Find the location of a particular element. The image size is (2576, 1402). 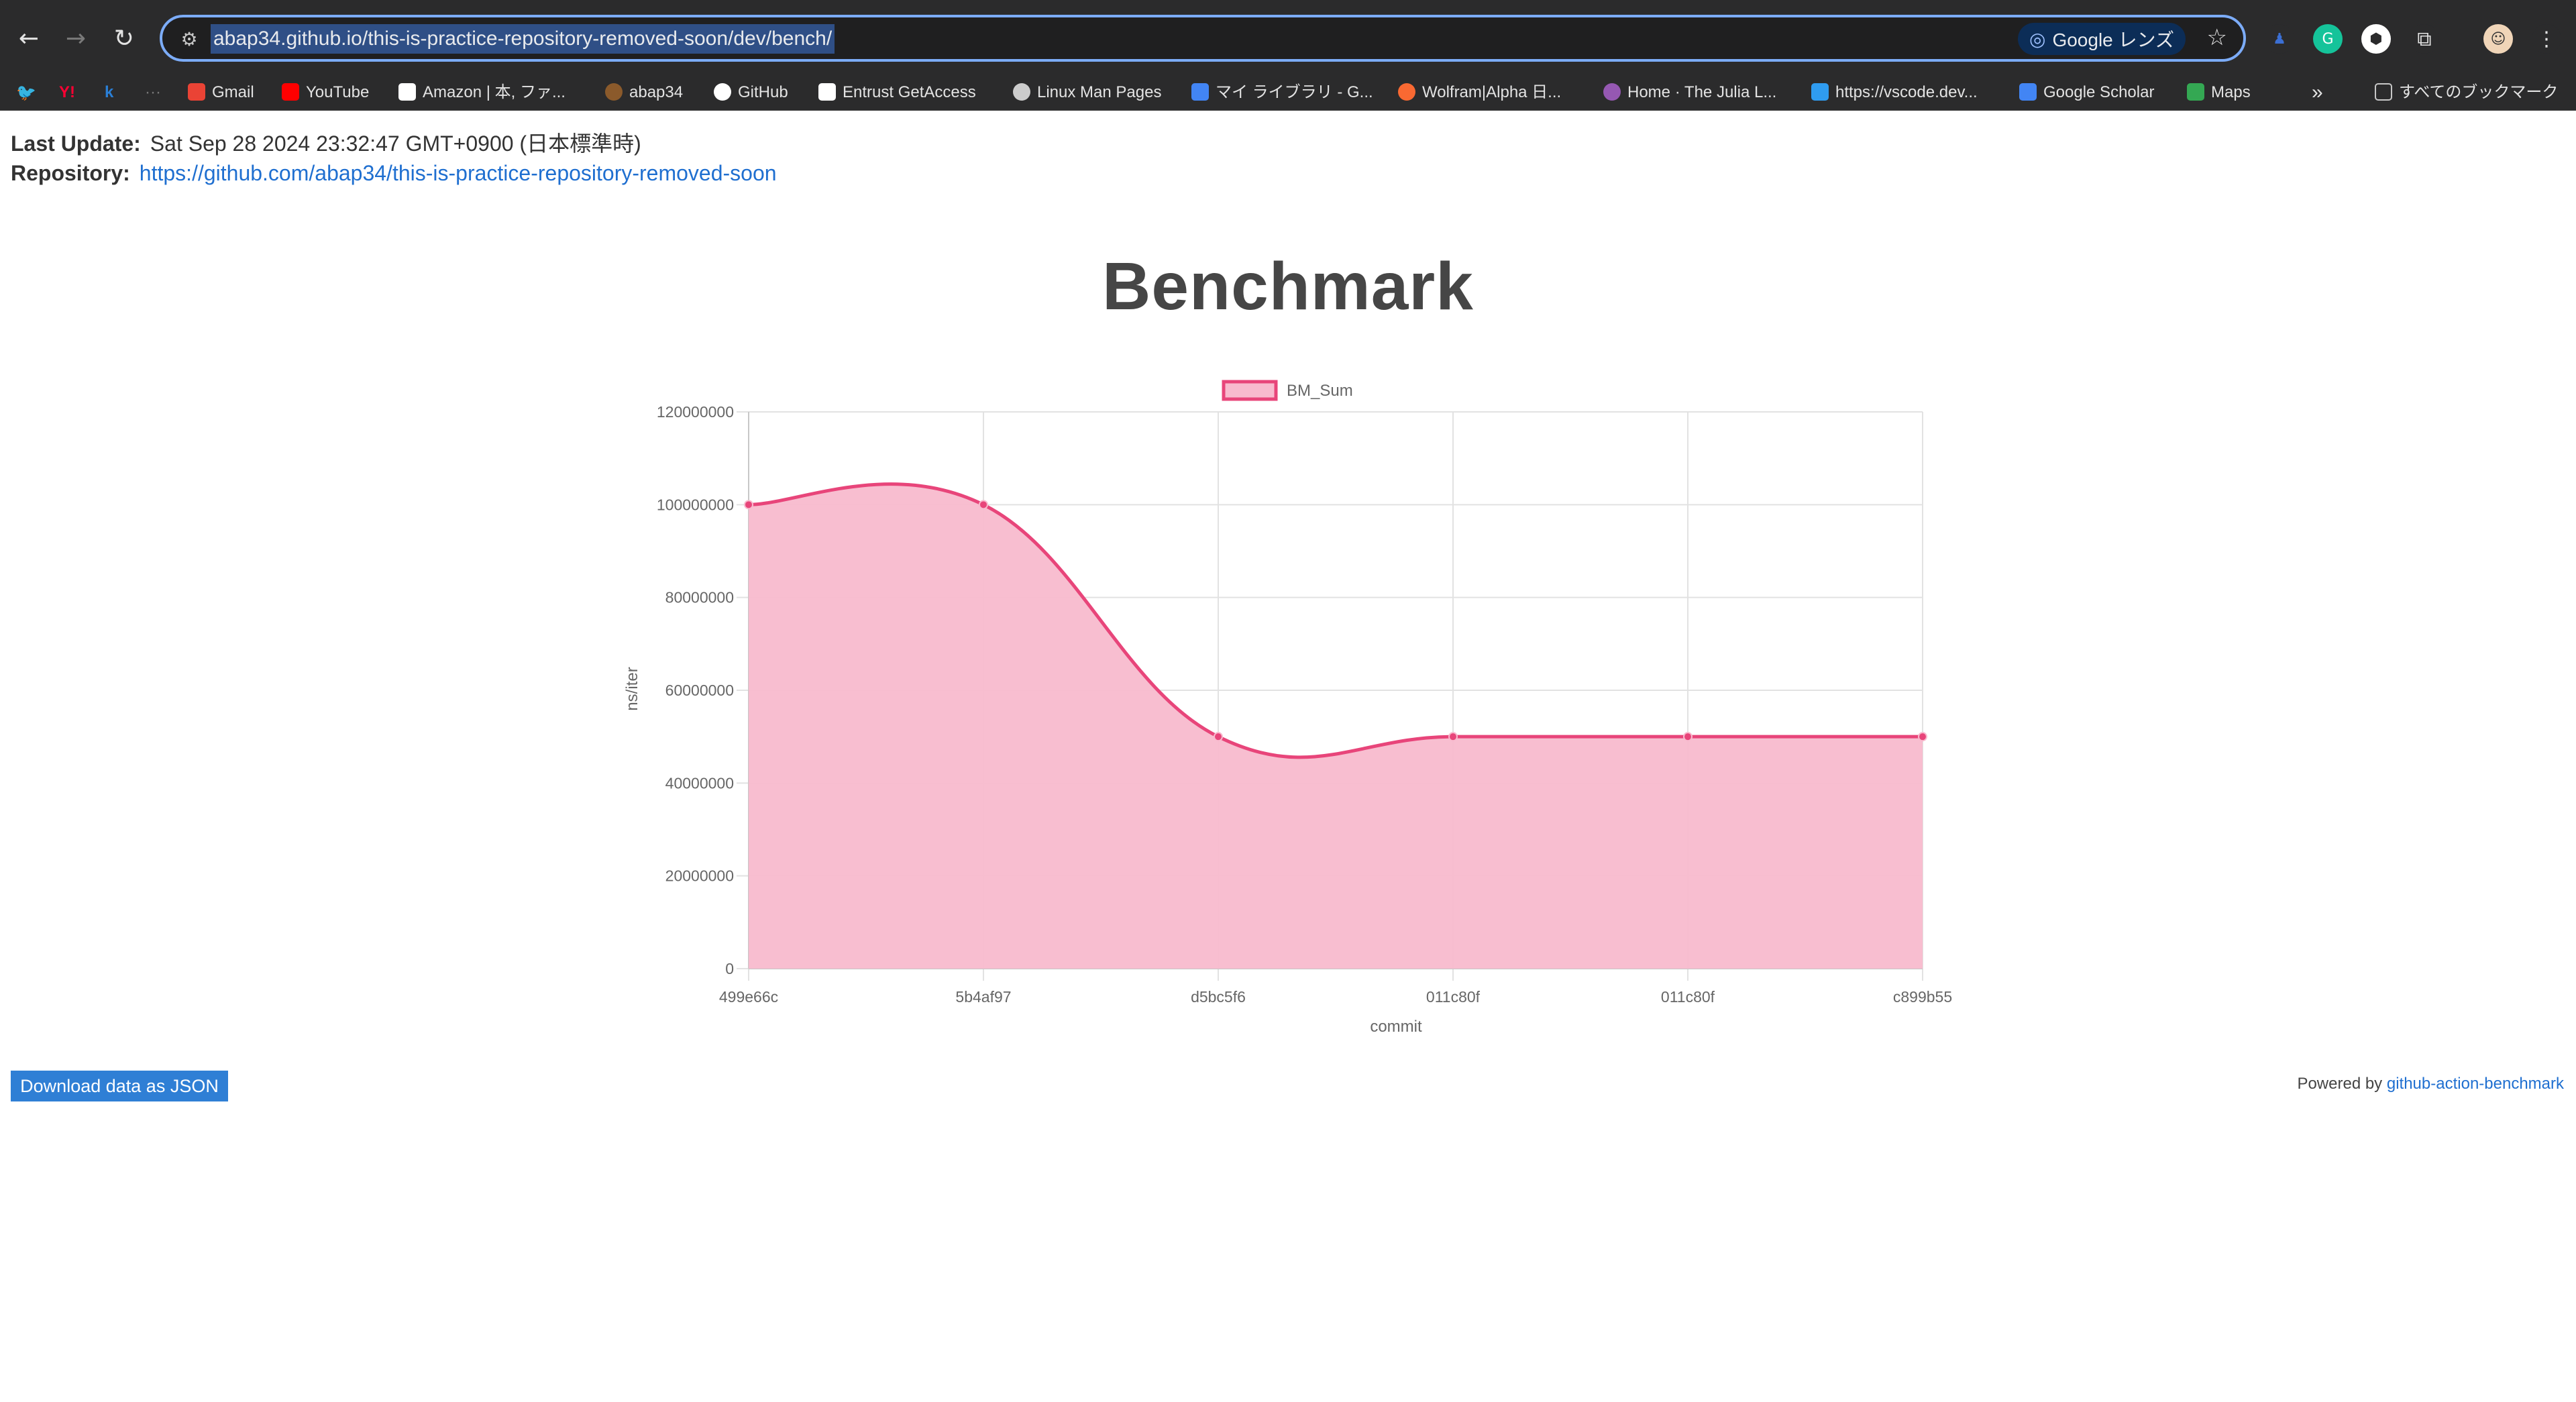

x-tick-label: c899b55 is located at coordinates (1922, 997).